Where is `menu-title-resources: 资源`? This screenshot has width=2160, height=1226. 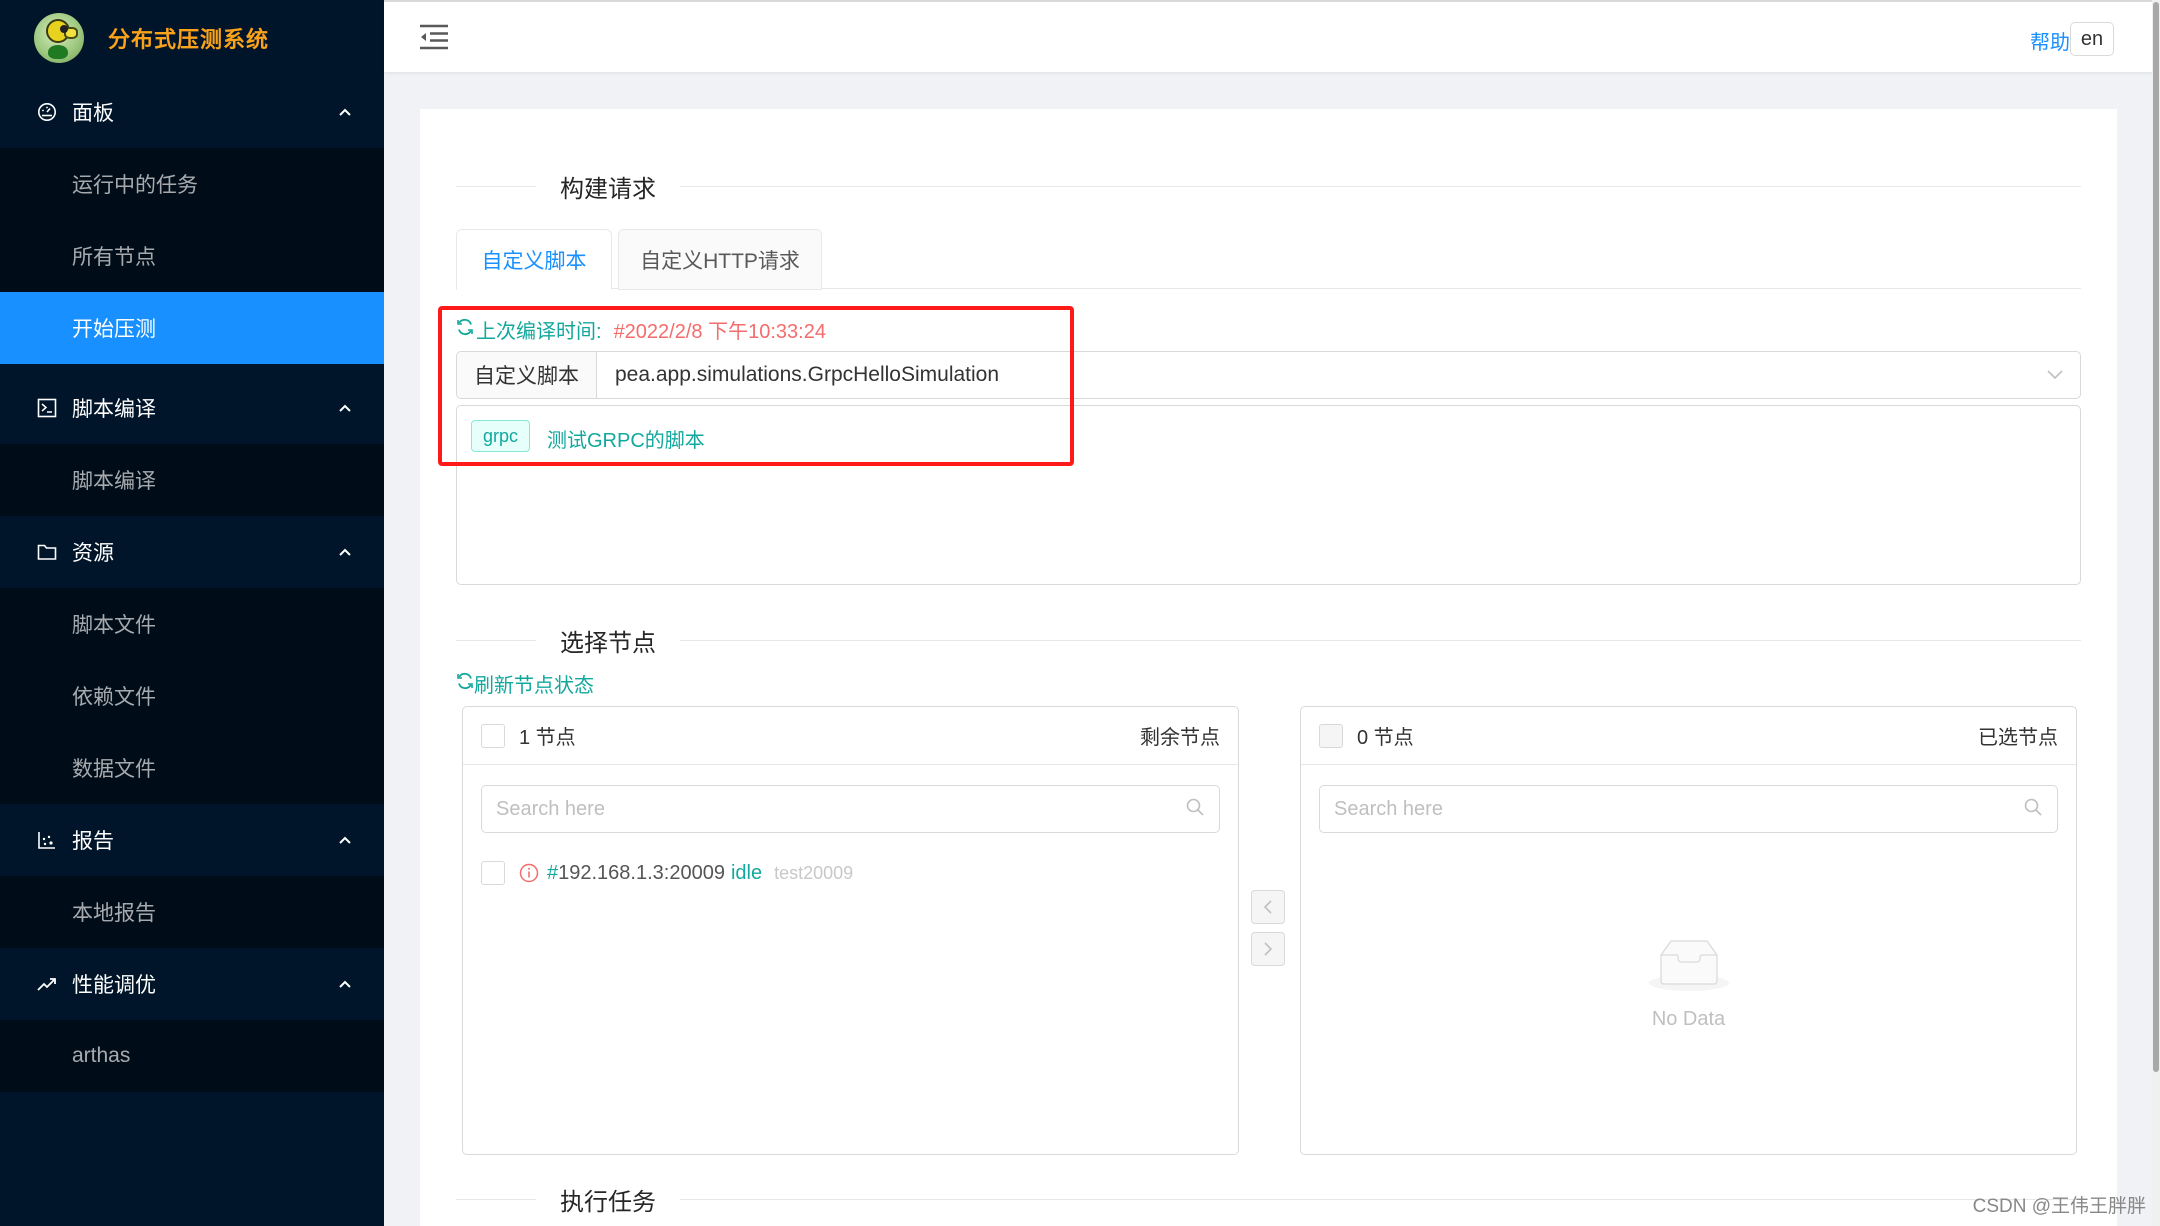 menu-title-resources: 资源 is located at coordinates (192, 552).